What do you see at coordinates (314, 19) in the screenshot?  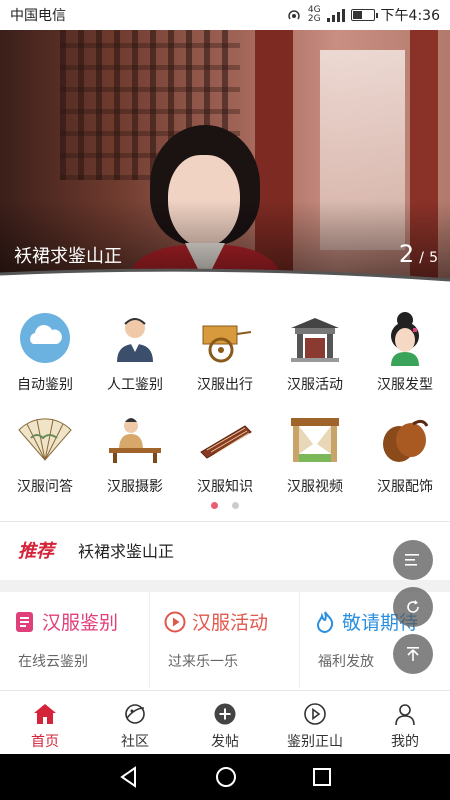 I see `network-bottom: 2G` at bounding box center [314, 19].